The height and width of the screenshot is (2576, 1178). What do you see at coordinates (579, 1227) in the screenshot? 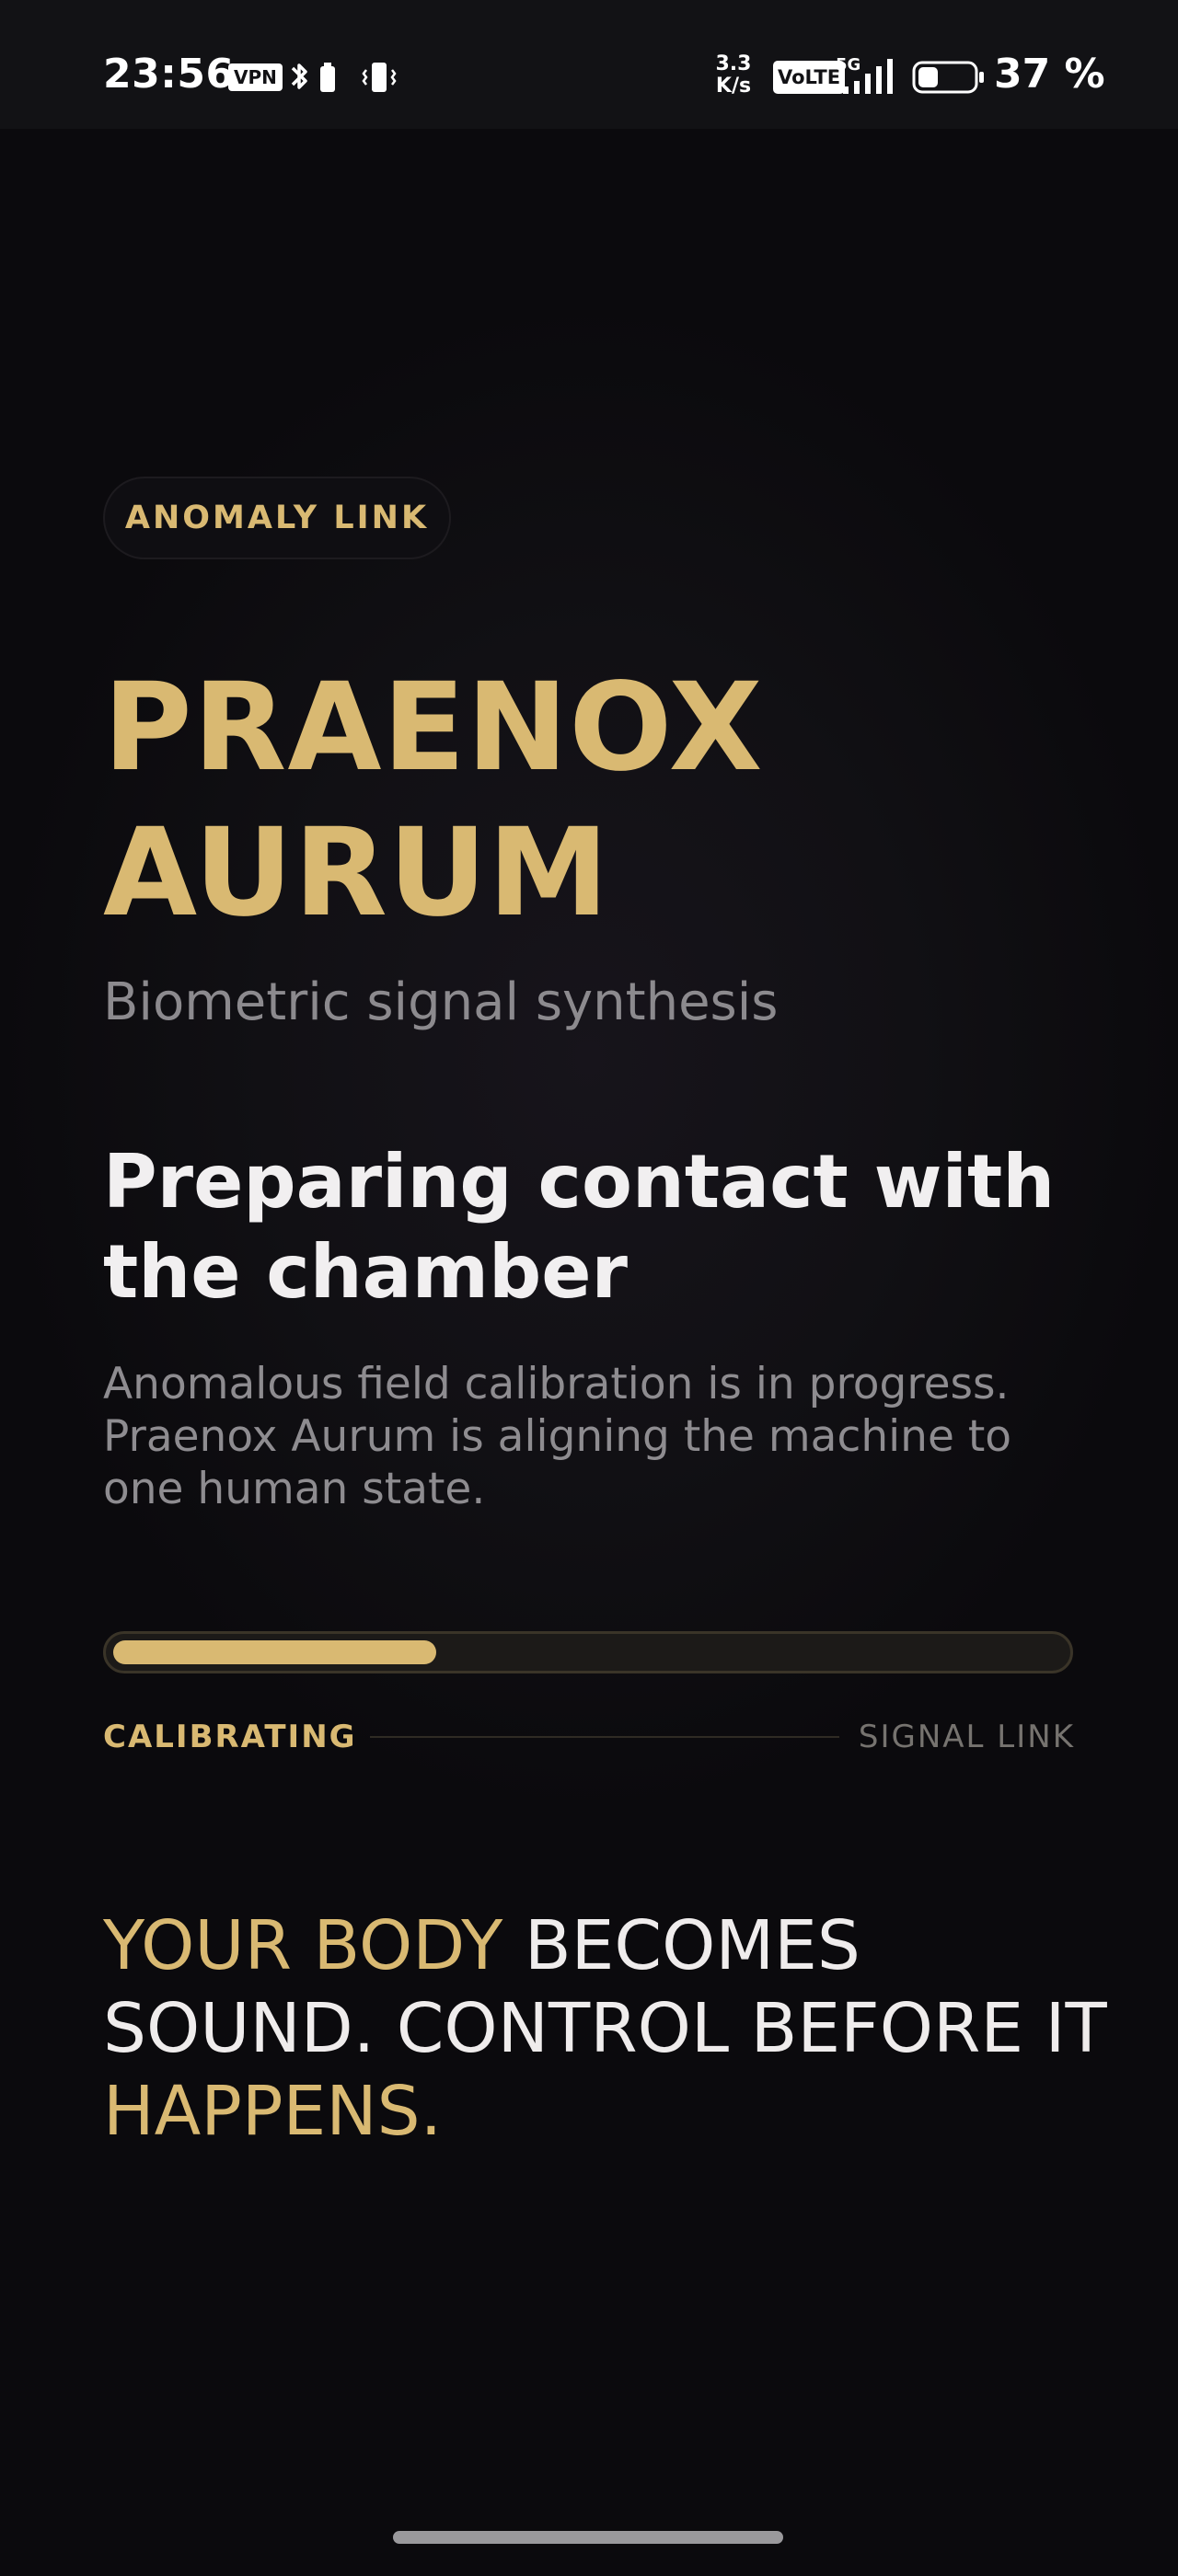
I see `status-heading: Preparing contact with the chamber` at bounding box center [579, 1227].